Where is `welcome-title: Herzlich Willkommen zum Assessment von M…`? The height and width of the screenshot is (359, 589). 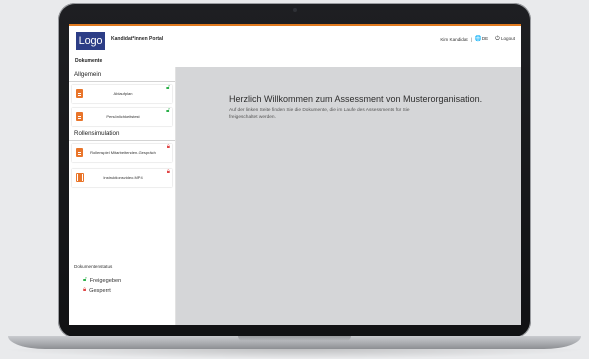 welcome-title: Herzlich Willkommen zum Assessment von M… is located at coordinates (356, 99).